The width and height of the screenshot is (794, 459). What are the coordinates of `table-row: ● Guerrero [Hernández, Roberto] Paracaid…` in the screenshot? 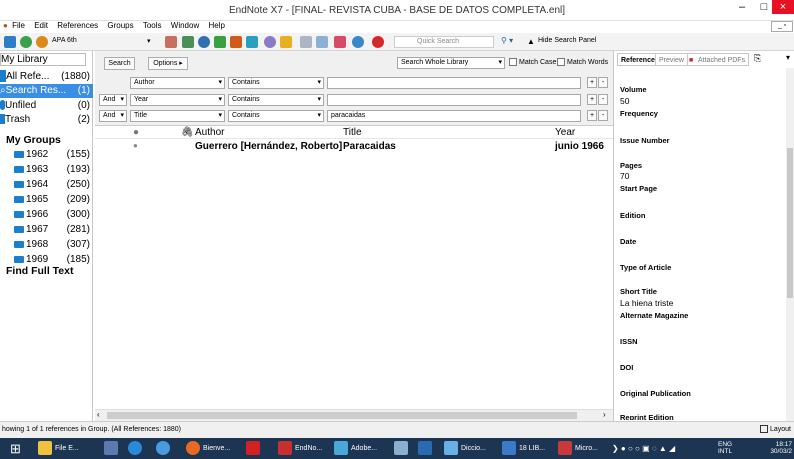 It's located at (354, 146).